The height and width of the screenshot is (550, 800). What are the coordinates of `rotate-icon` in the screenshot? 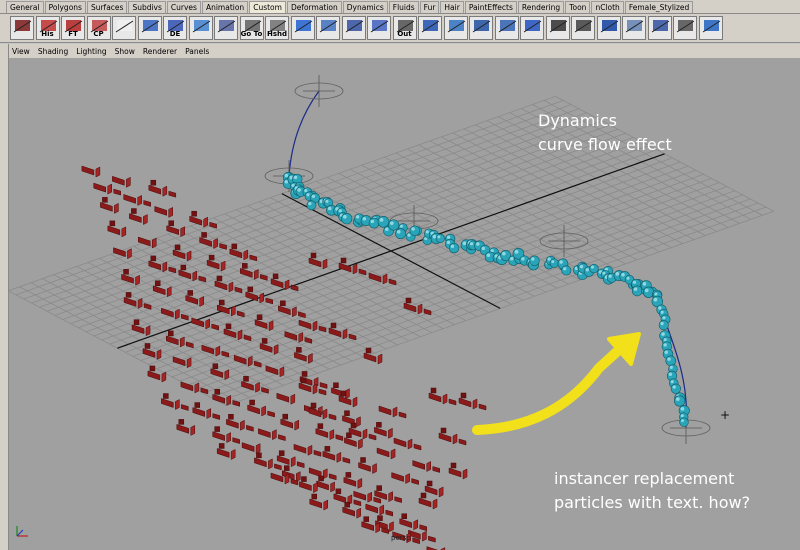 It's located at (506, 28).